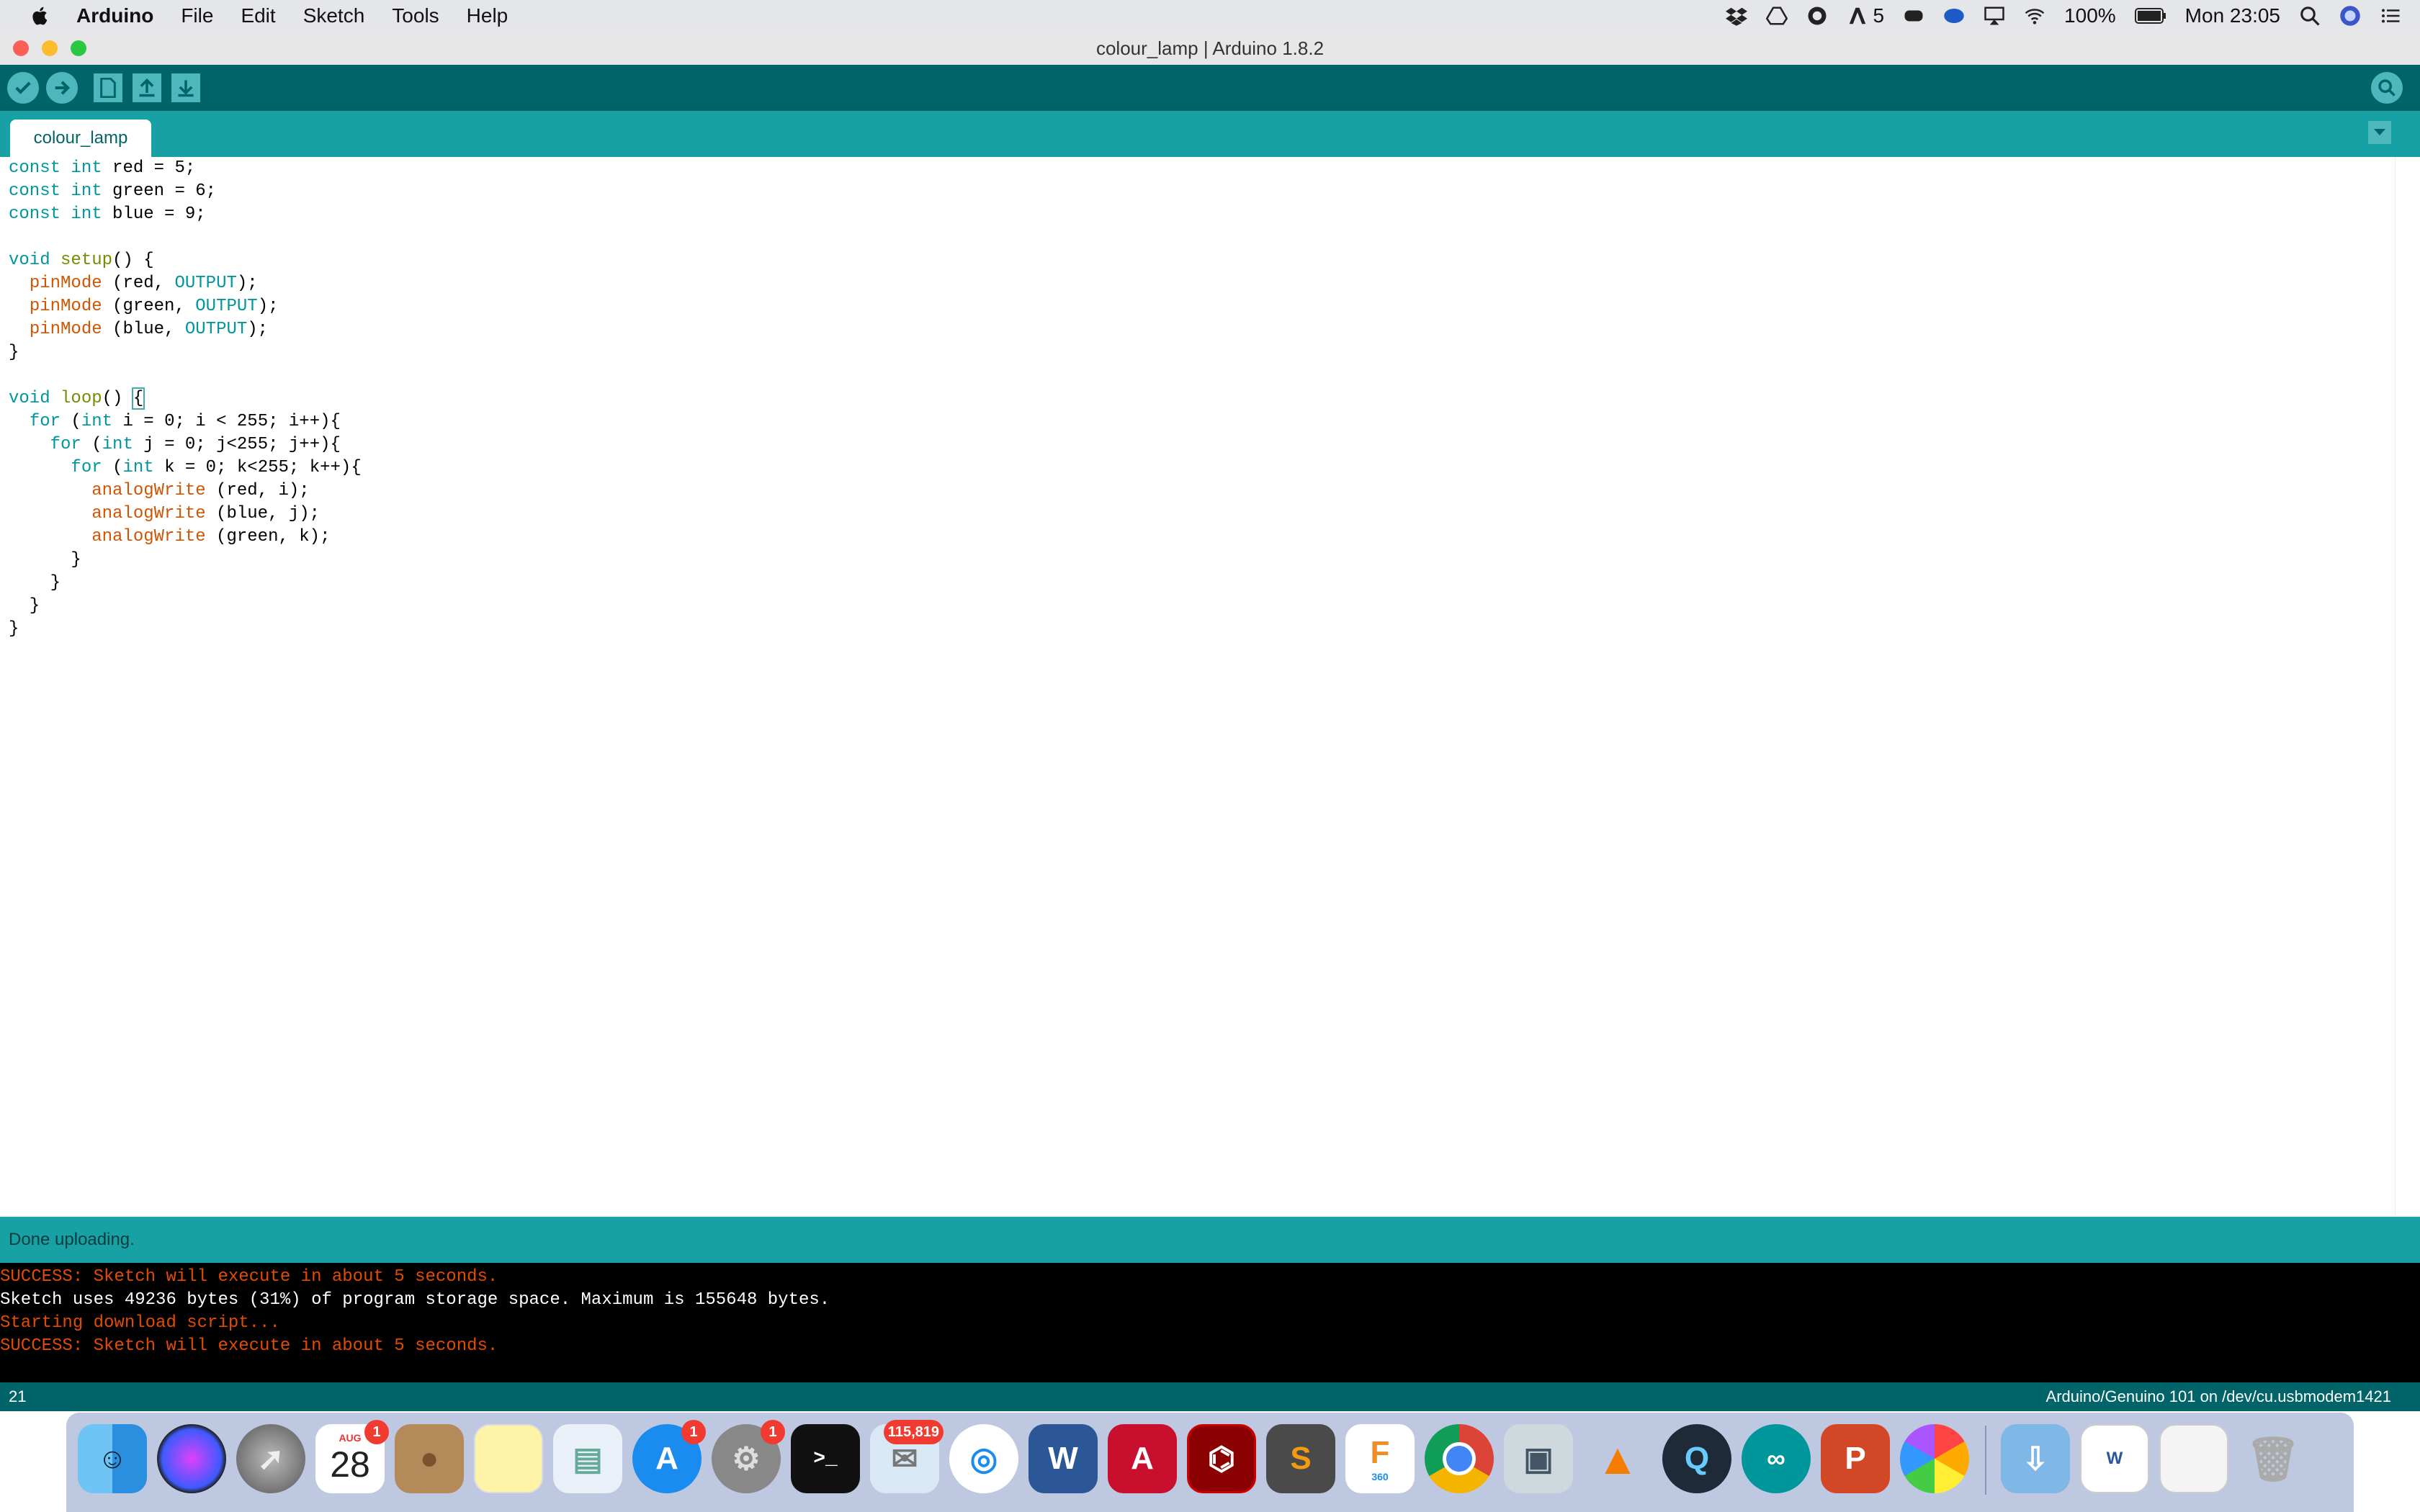 This screenshot has width=2420, height=1512. I want to click on code-line: const int red = 5;, so click(185, 168).